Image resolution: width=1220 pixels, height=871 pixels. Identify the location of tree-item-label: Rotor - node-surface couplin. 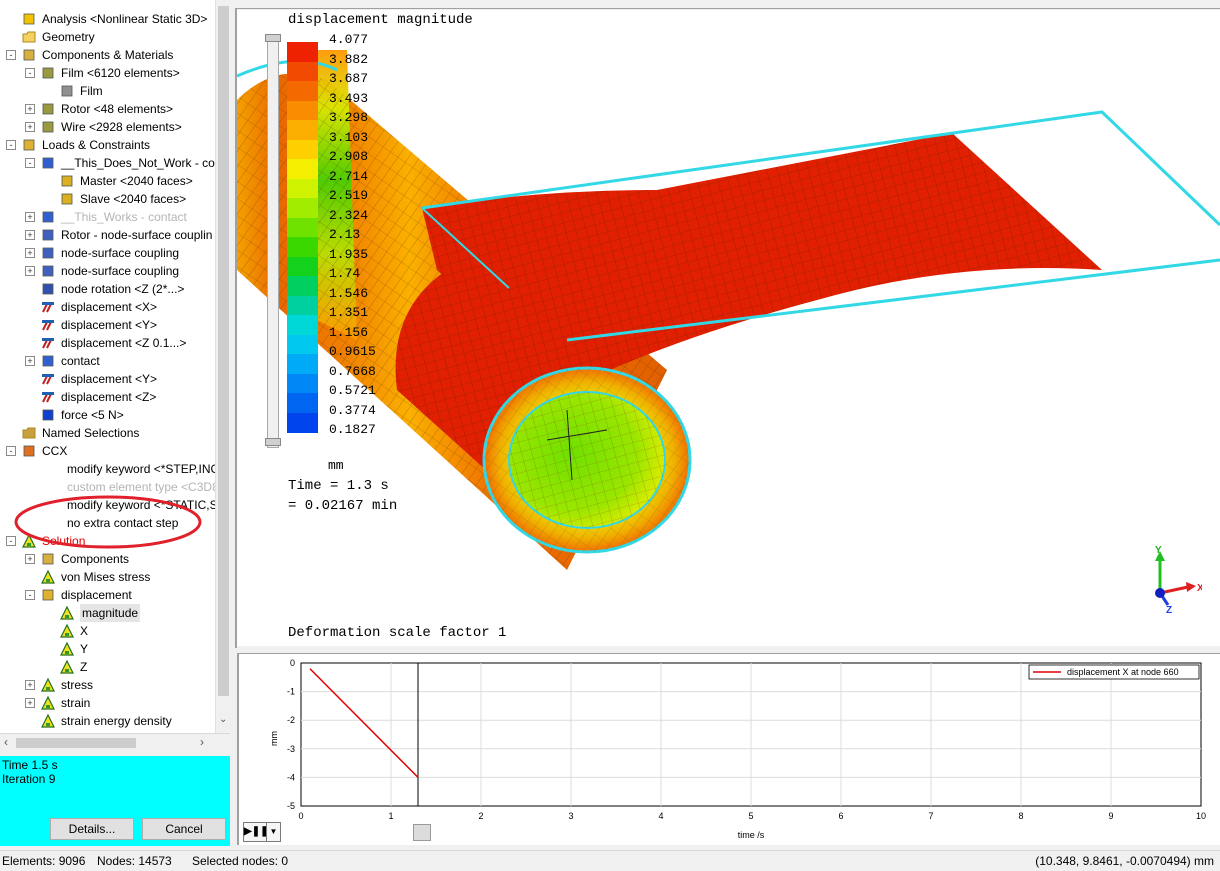
(137, 235).